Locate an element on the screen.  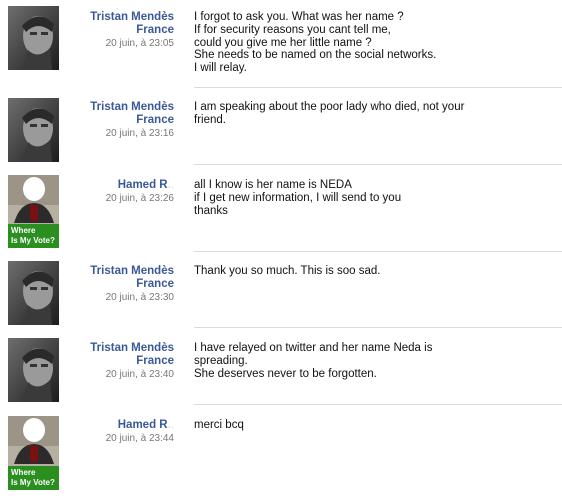
message-line: thanks is located at coordinates (211, 210).